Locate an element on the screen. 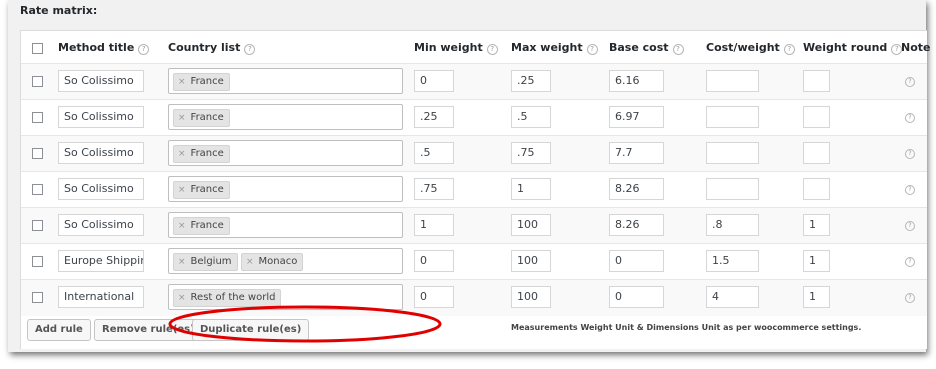  select-all-checkbox is located at coordinates (37, 48).